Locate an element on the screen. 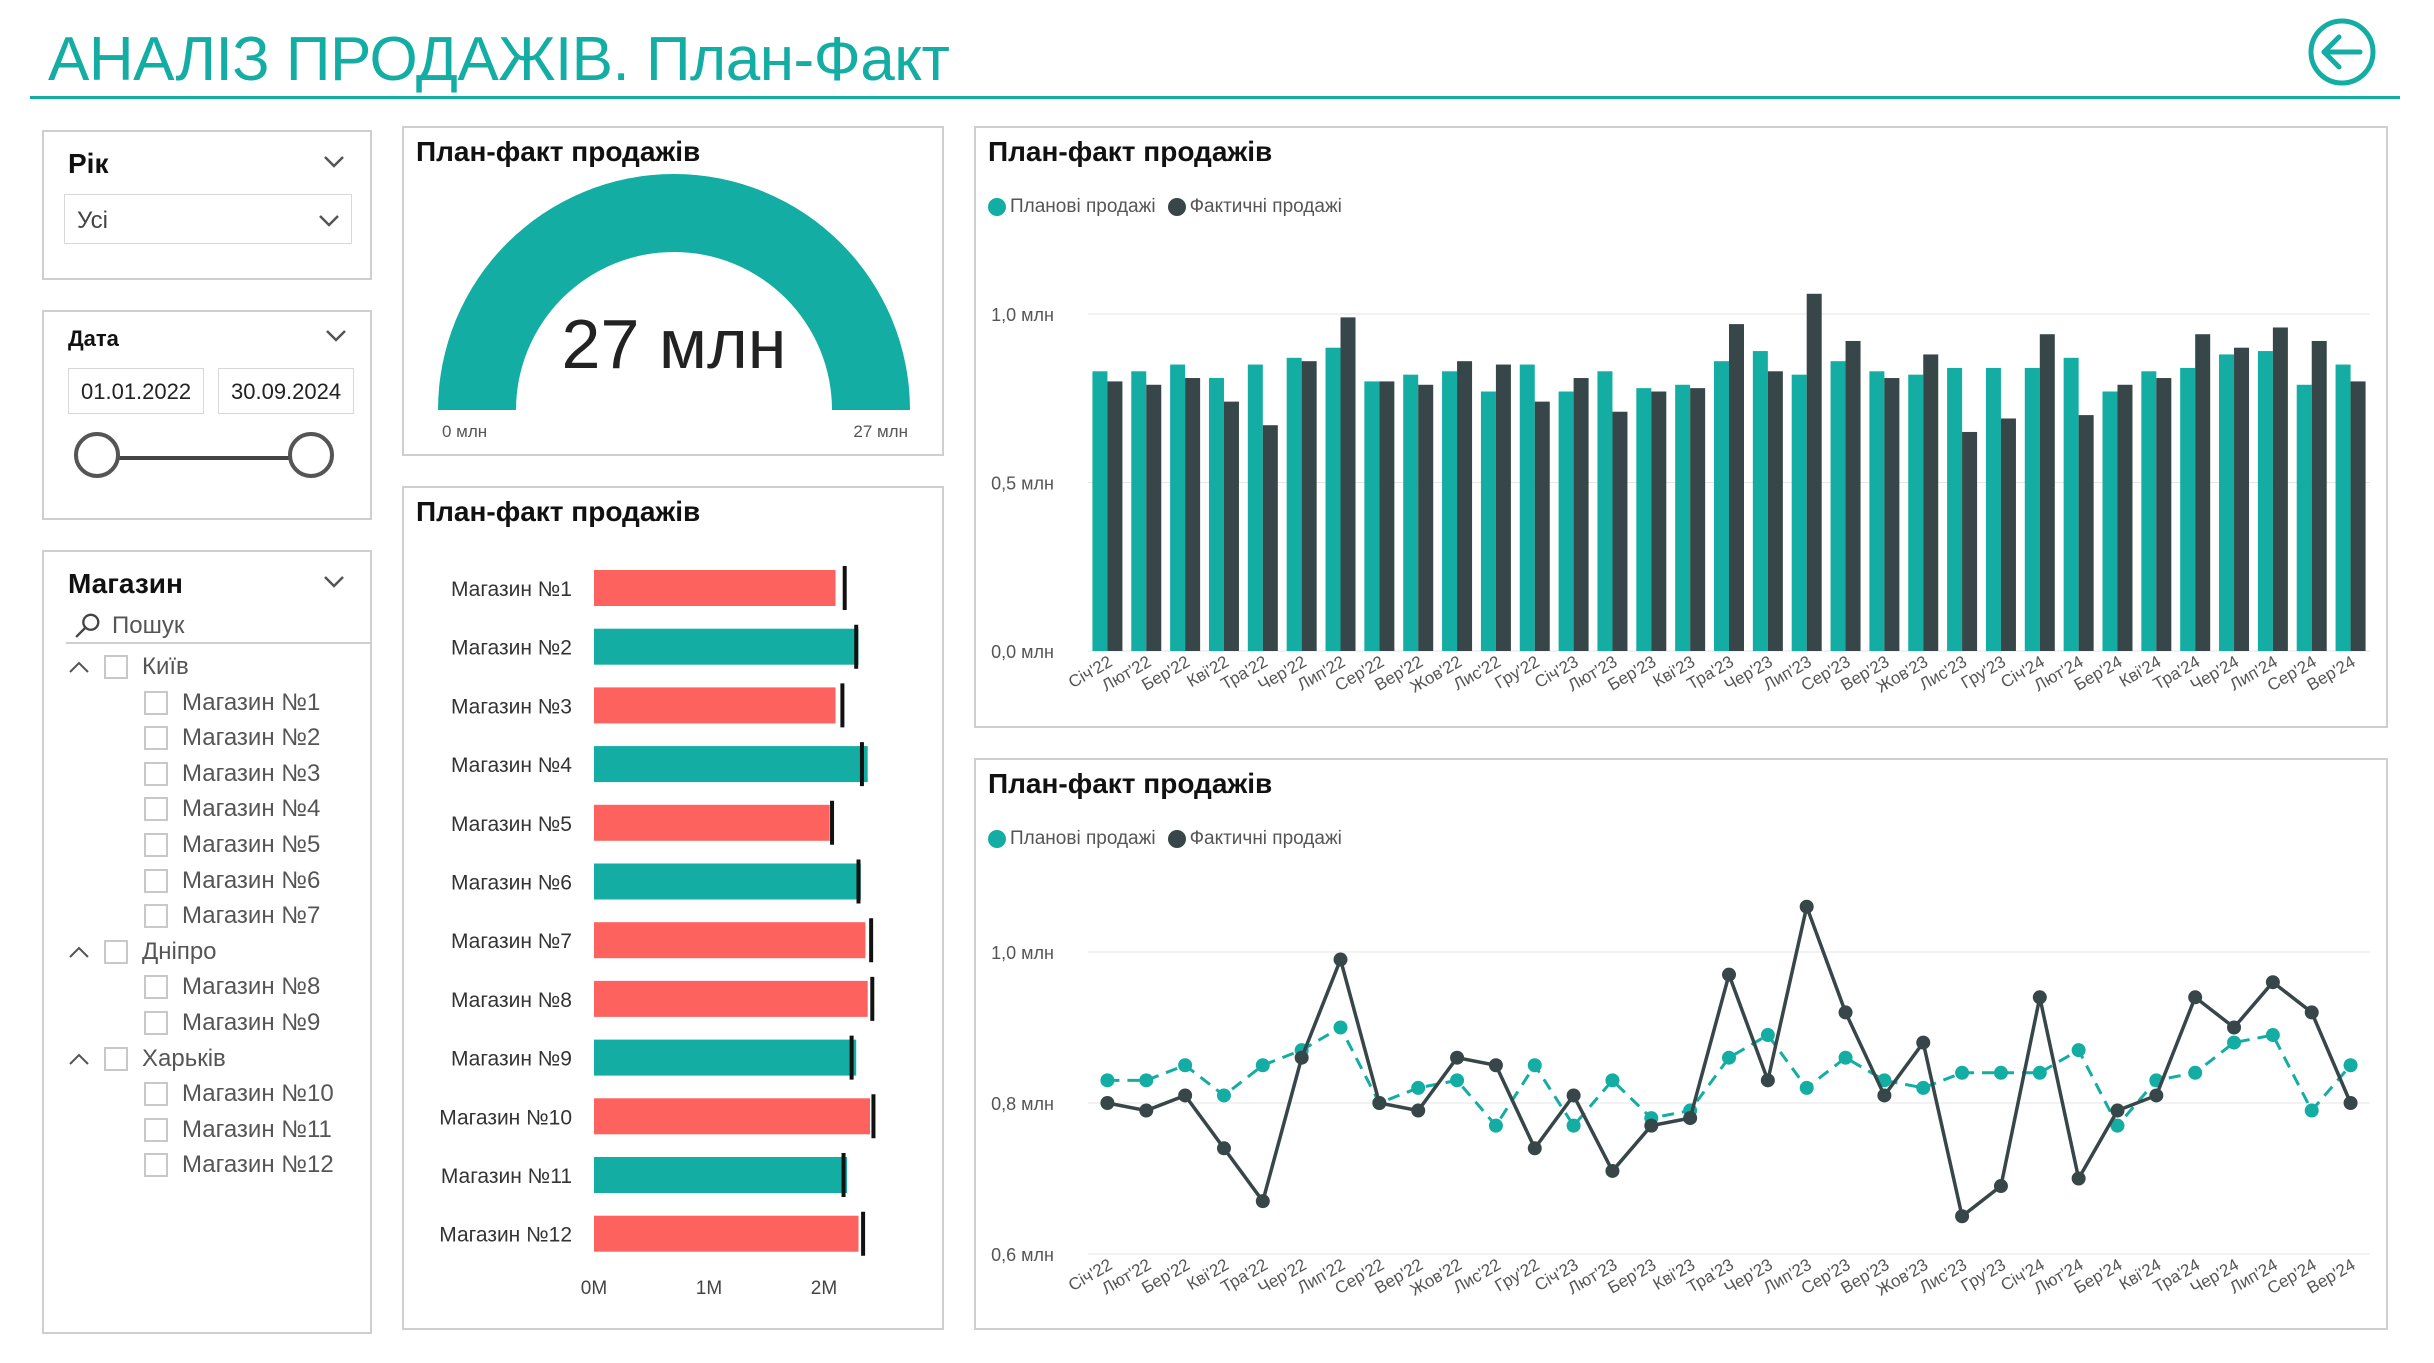 This screenshot has width=2434, height=1363. date-end-input: 30.09.2024 is located at coordinates (286, 391).